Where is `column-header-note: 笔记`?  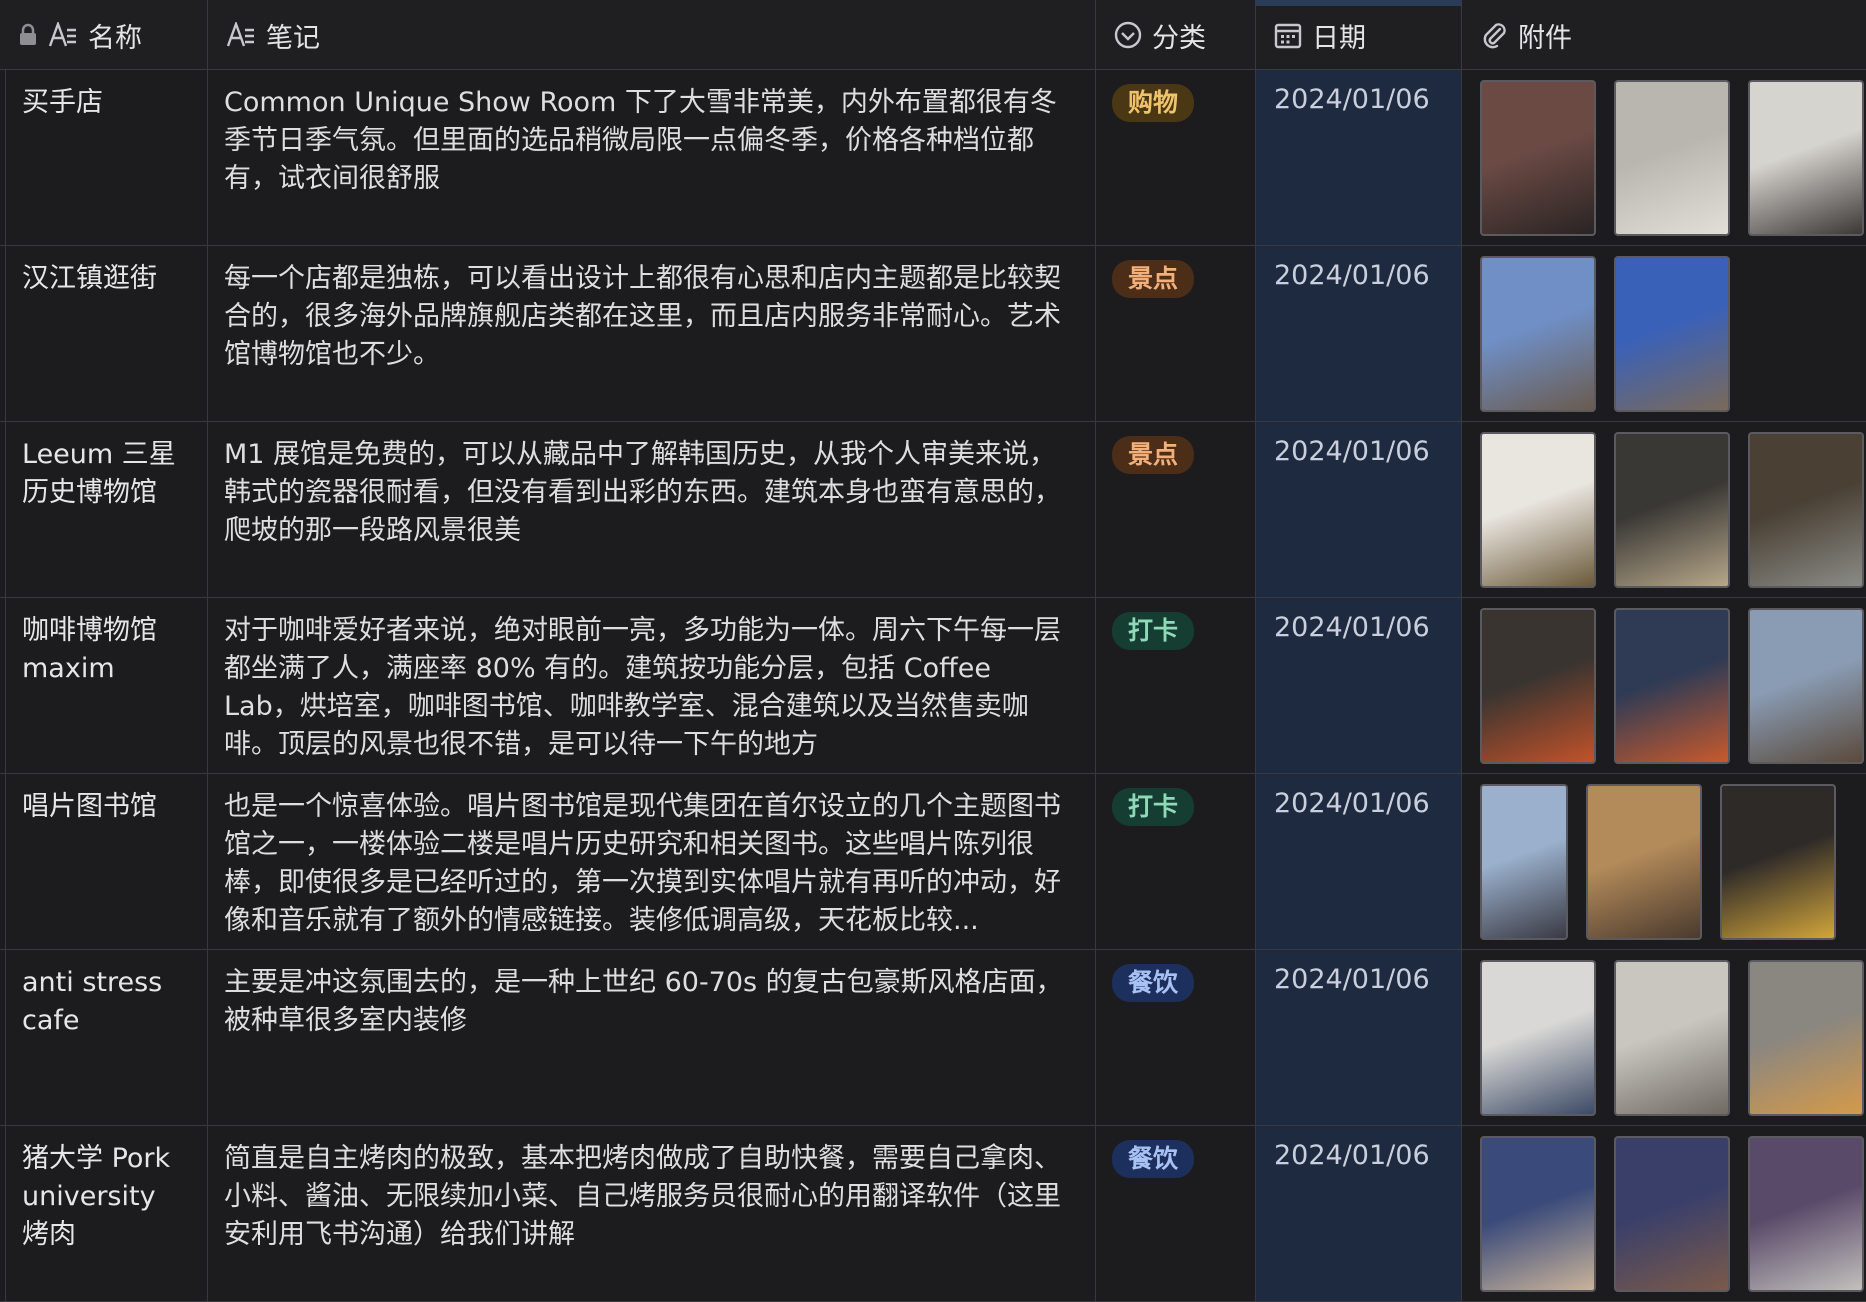 column-header-note: 笔记 is located at coordinates (652, 35).